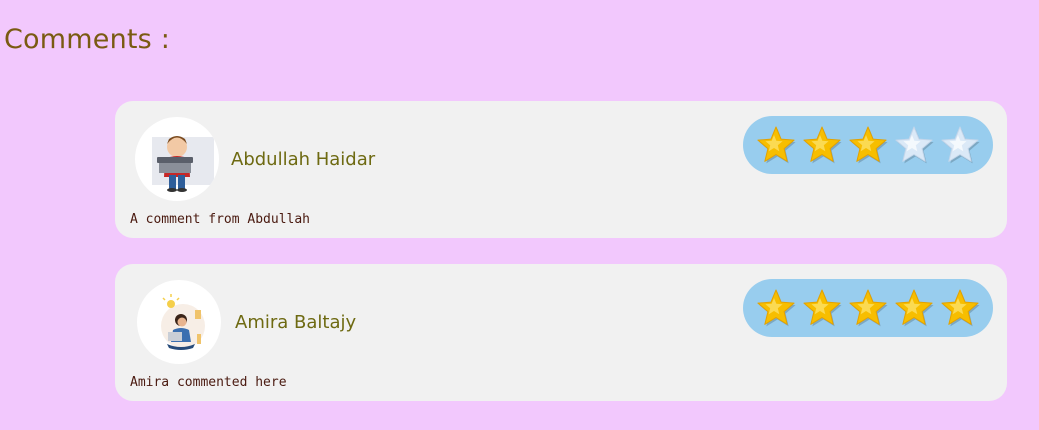 This screenshot has height=430, width=1039. Describe the element at coordinates (303, 159) in the screenshot. I see `comment-author-name: Abdullah Haidar` at that location.